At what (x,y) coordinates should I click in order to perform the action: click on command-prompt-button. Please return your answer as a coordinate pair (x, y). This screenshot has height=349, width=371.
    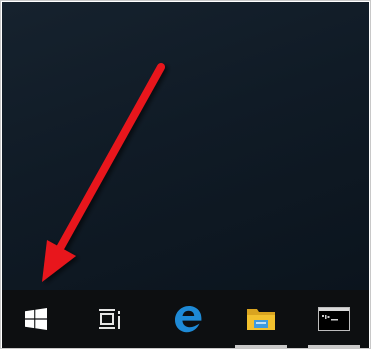
    Looking at the image, I should click on (334, 319).